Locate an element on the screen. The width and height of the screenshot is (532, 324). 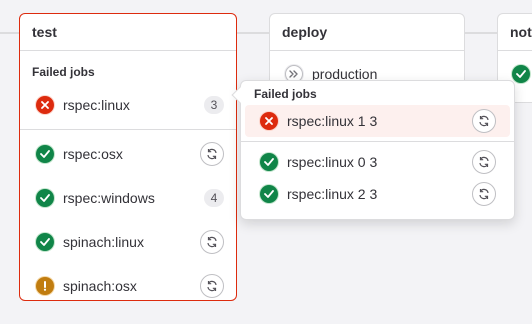
job-count-badge: 3 is located at coordinates (214, 105).